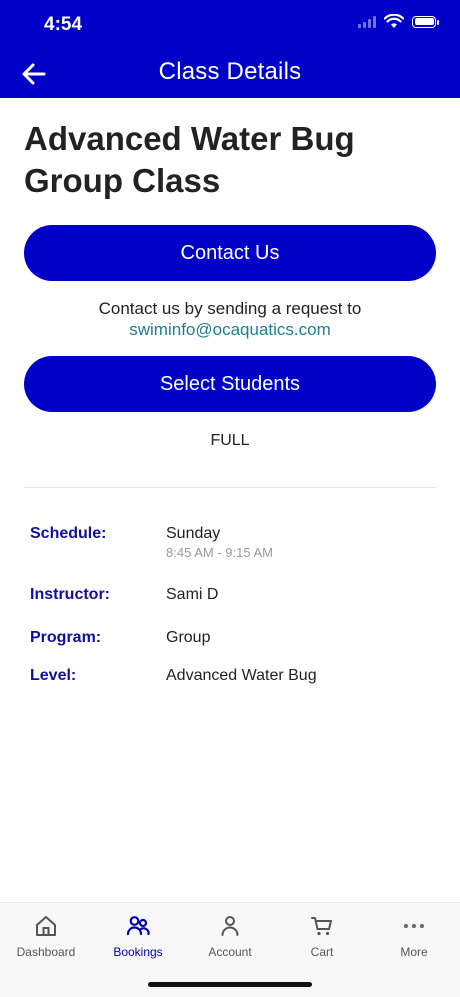  I want to click on tab-account: Account, so click(230, 936).